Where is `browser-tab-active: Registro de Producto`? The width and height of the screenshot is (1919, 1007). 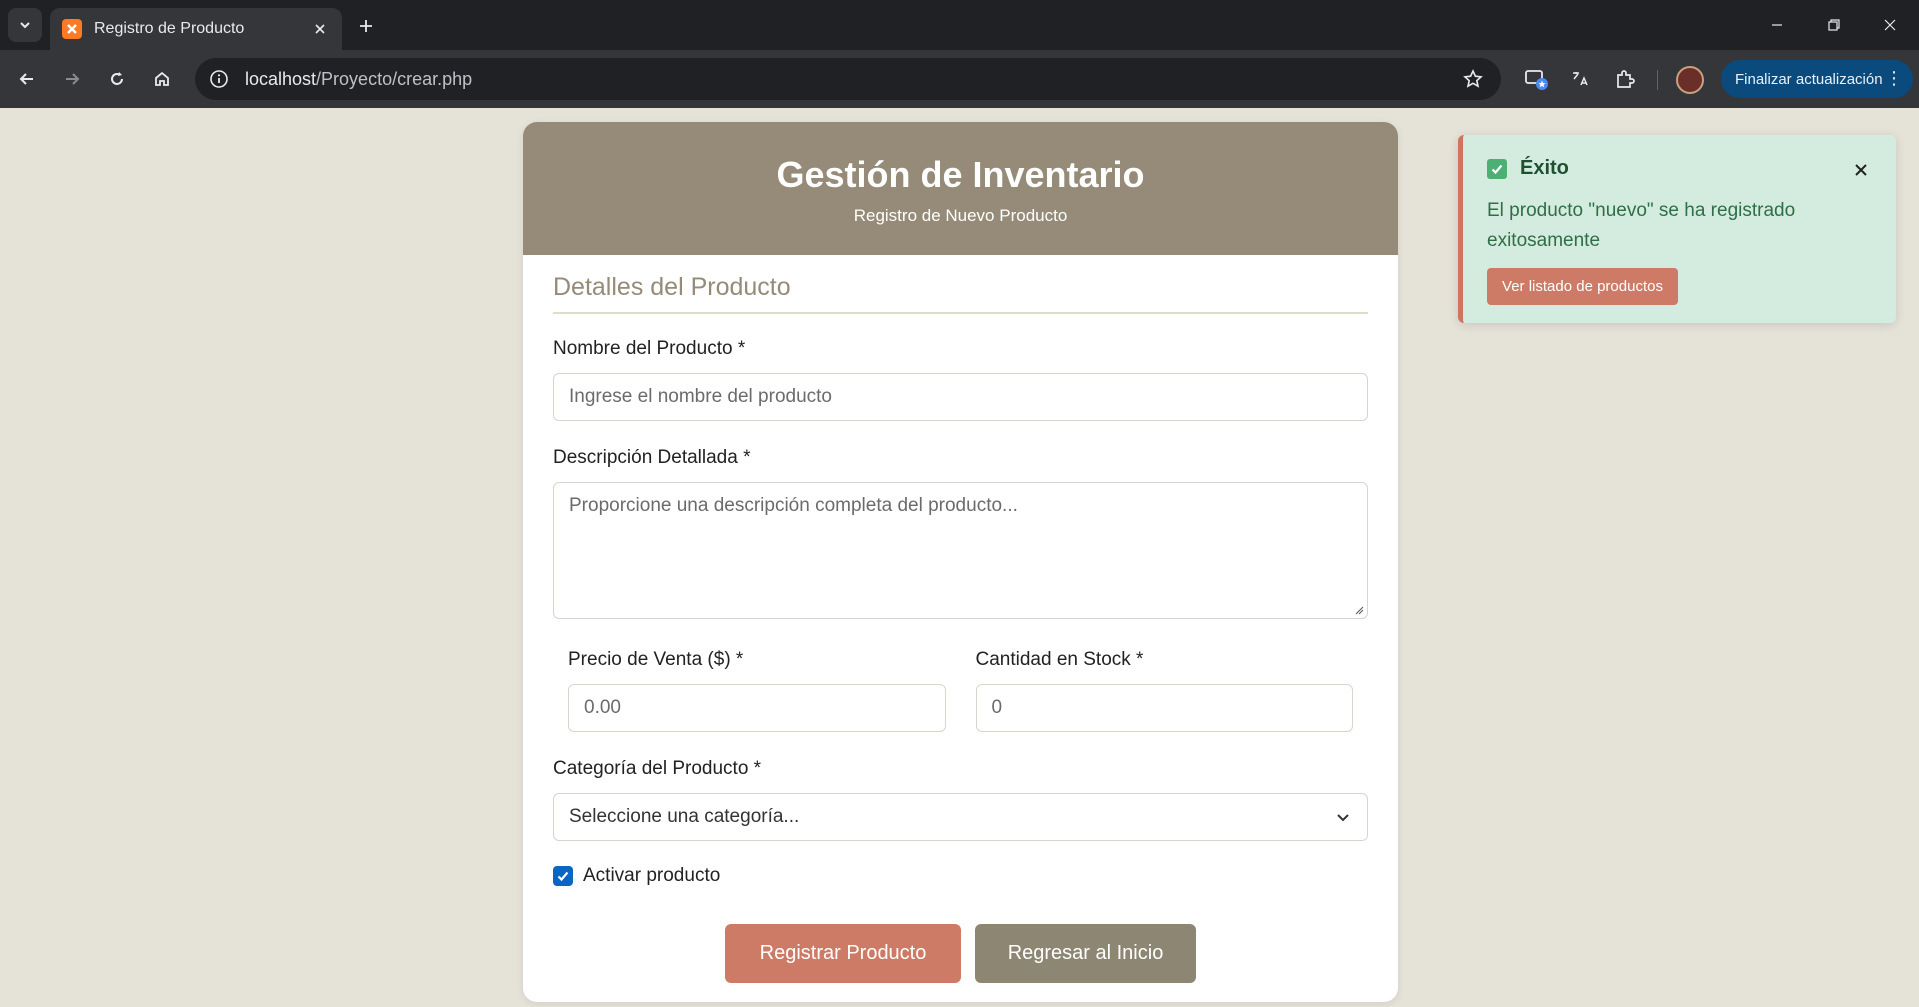 browser-tab-active: Registro de Producto is located at coordinates (196, 29).